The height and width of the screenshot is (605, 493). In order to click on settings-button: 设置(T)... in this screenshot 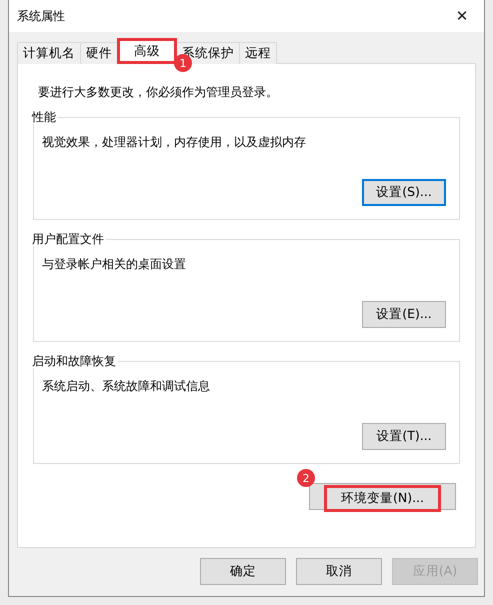, I will do `click(404, 436)`.